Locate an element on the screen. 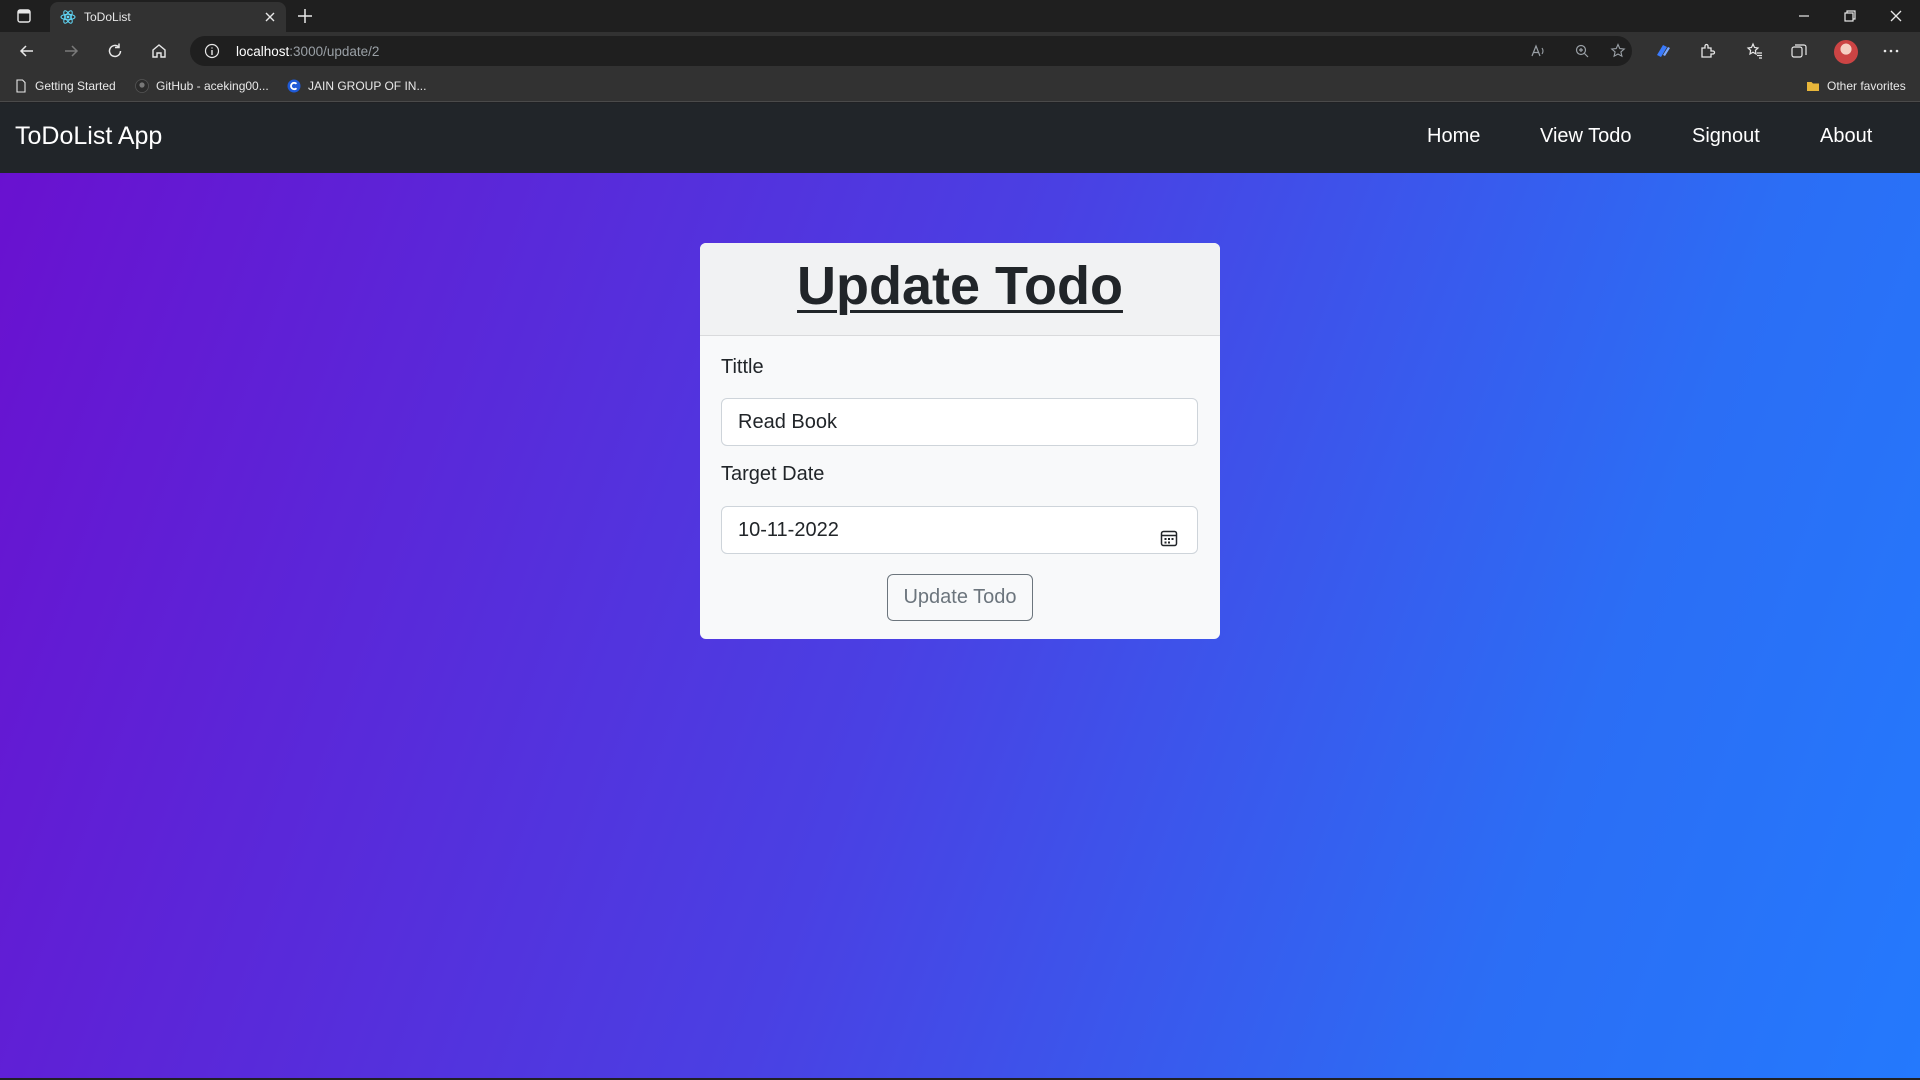 This screenshot has width=1920, height=1080. forward-icon is located at coordinates (71, 51).